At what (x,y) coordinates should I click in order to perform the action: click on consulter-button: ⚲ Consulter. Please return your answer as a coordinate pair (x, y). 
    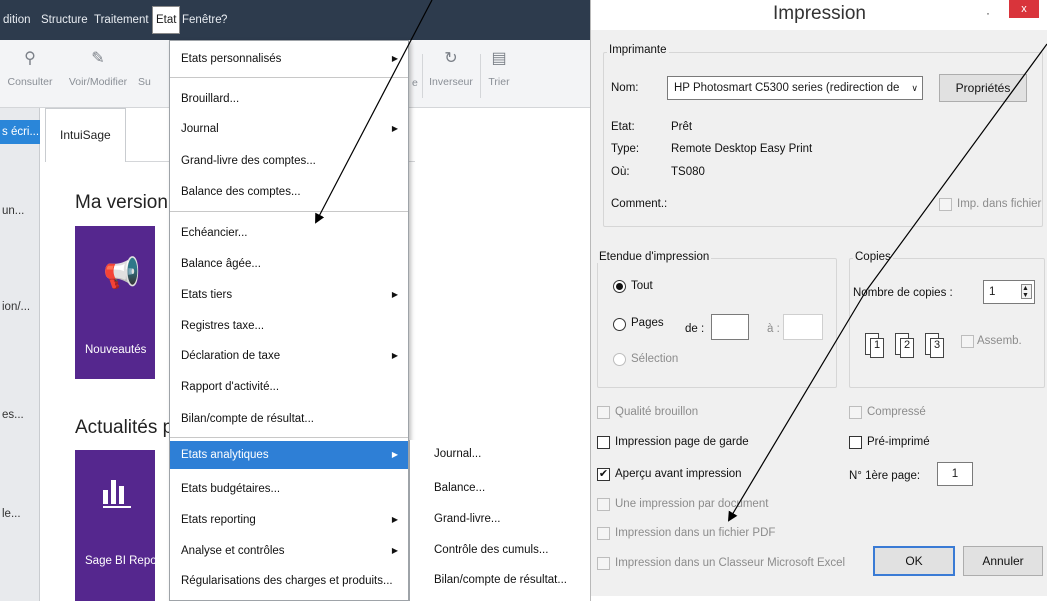
    Looking at the image, I should click on (30, 69).